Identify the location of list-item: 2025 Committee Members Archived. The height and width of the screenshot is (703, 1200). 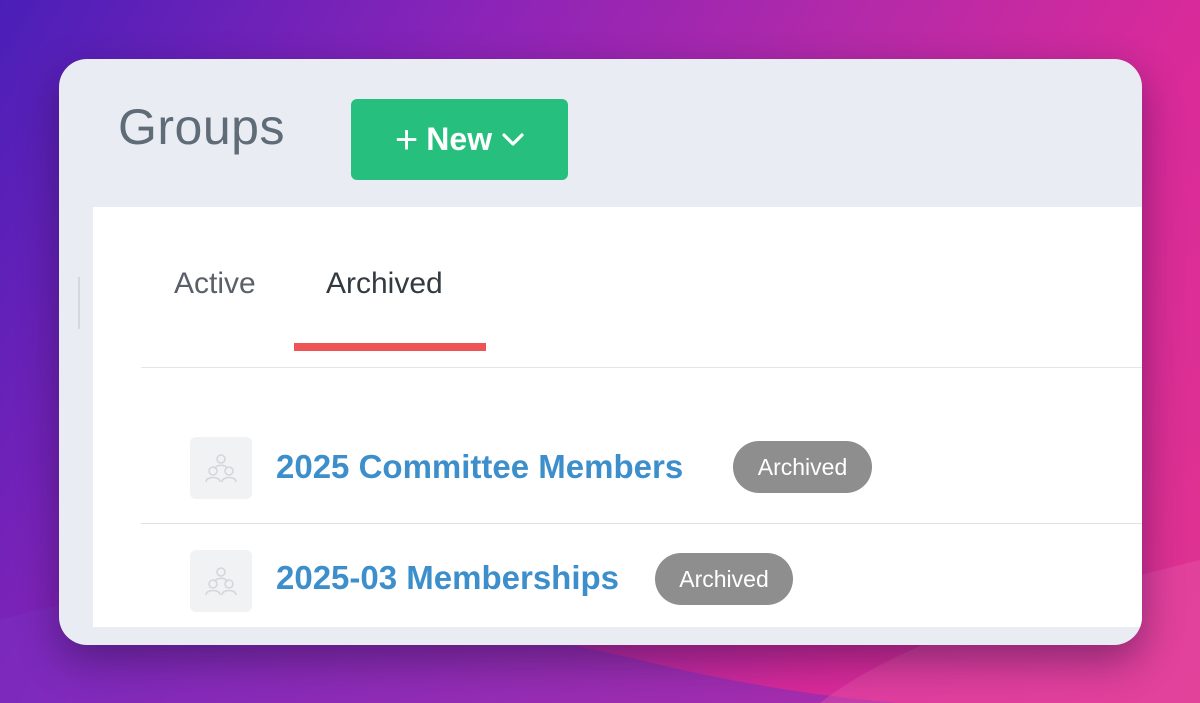
(641, 468).